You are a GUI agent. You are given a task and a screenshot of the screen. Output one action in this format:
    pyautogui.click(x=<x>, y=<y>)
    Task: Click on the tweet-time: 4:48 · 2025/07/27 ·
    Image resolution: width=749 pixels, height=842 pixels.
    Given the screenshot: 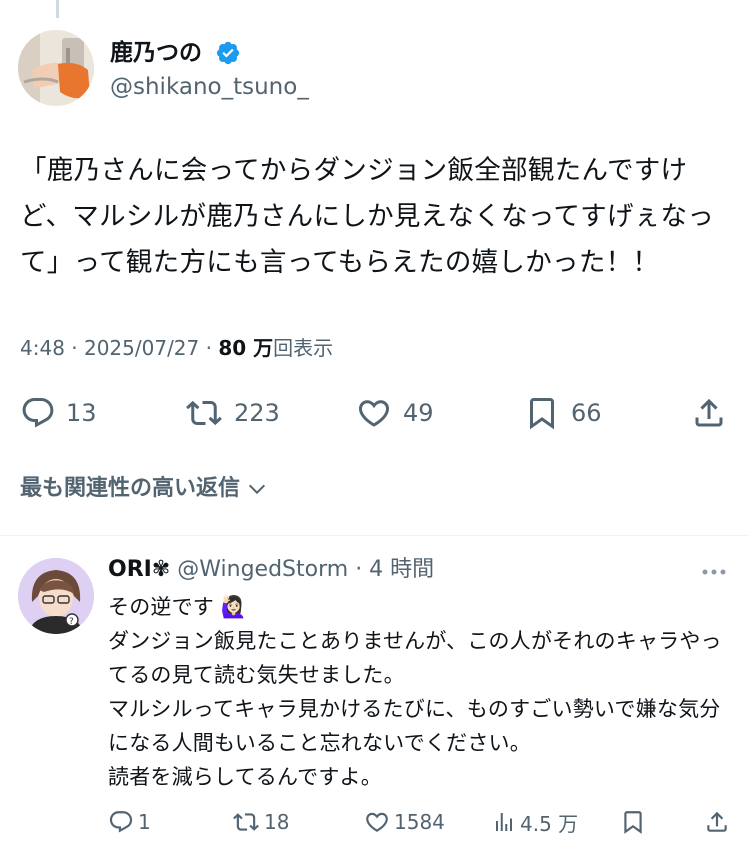 What is the action you would take?
    pyautogui.click(x=119, y=348)
    